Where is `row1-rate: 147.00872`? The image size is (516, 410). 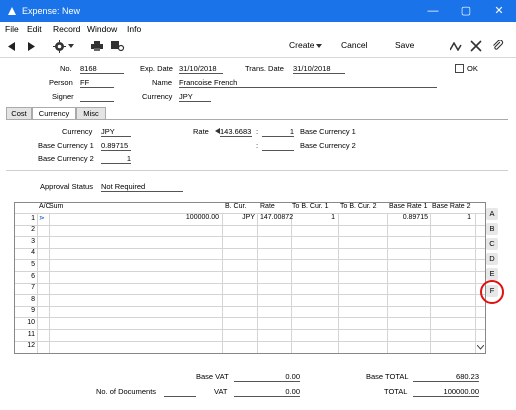
row1-rate: 147.00872 is located at coordinates (276, 217).